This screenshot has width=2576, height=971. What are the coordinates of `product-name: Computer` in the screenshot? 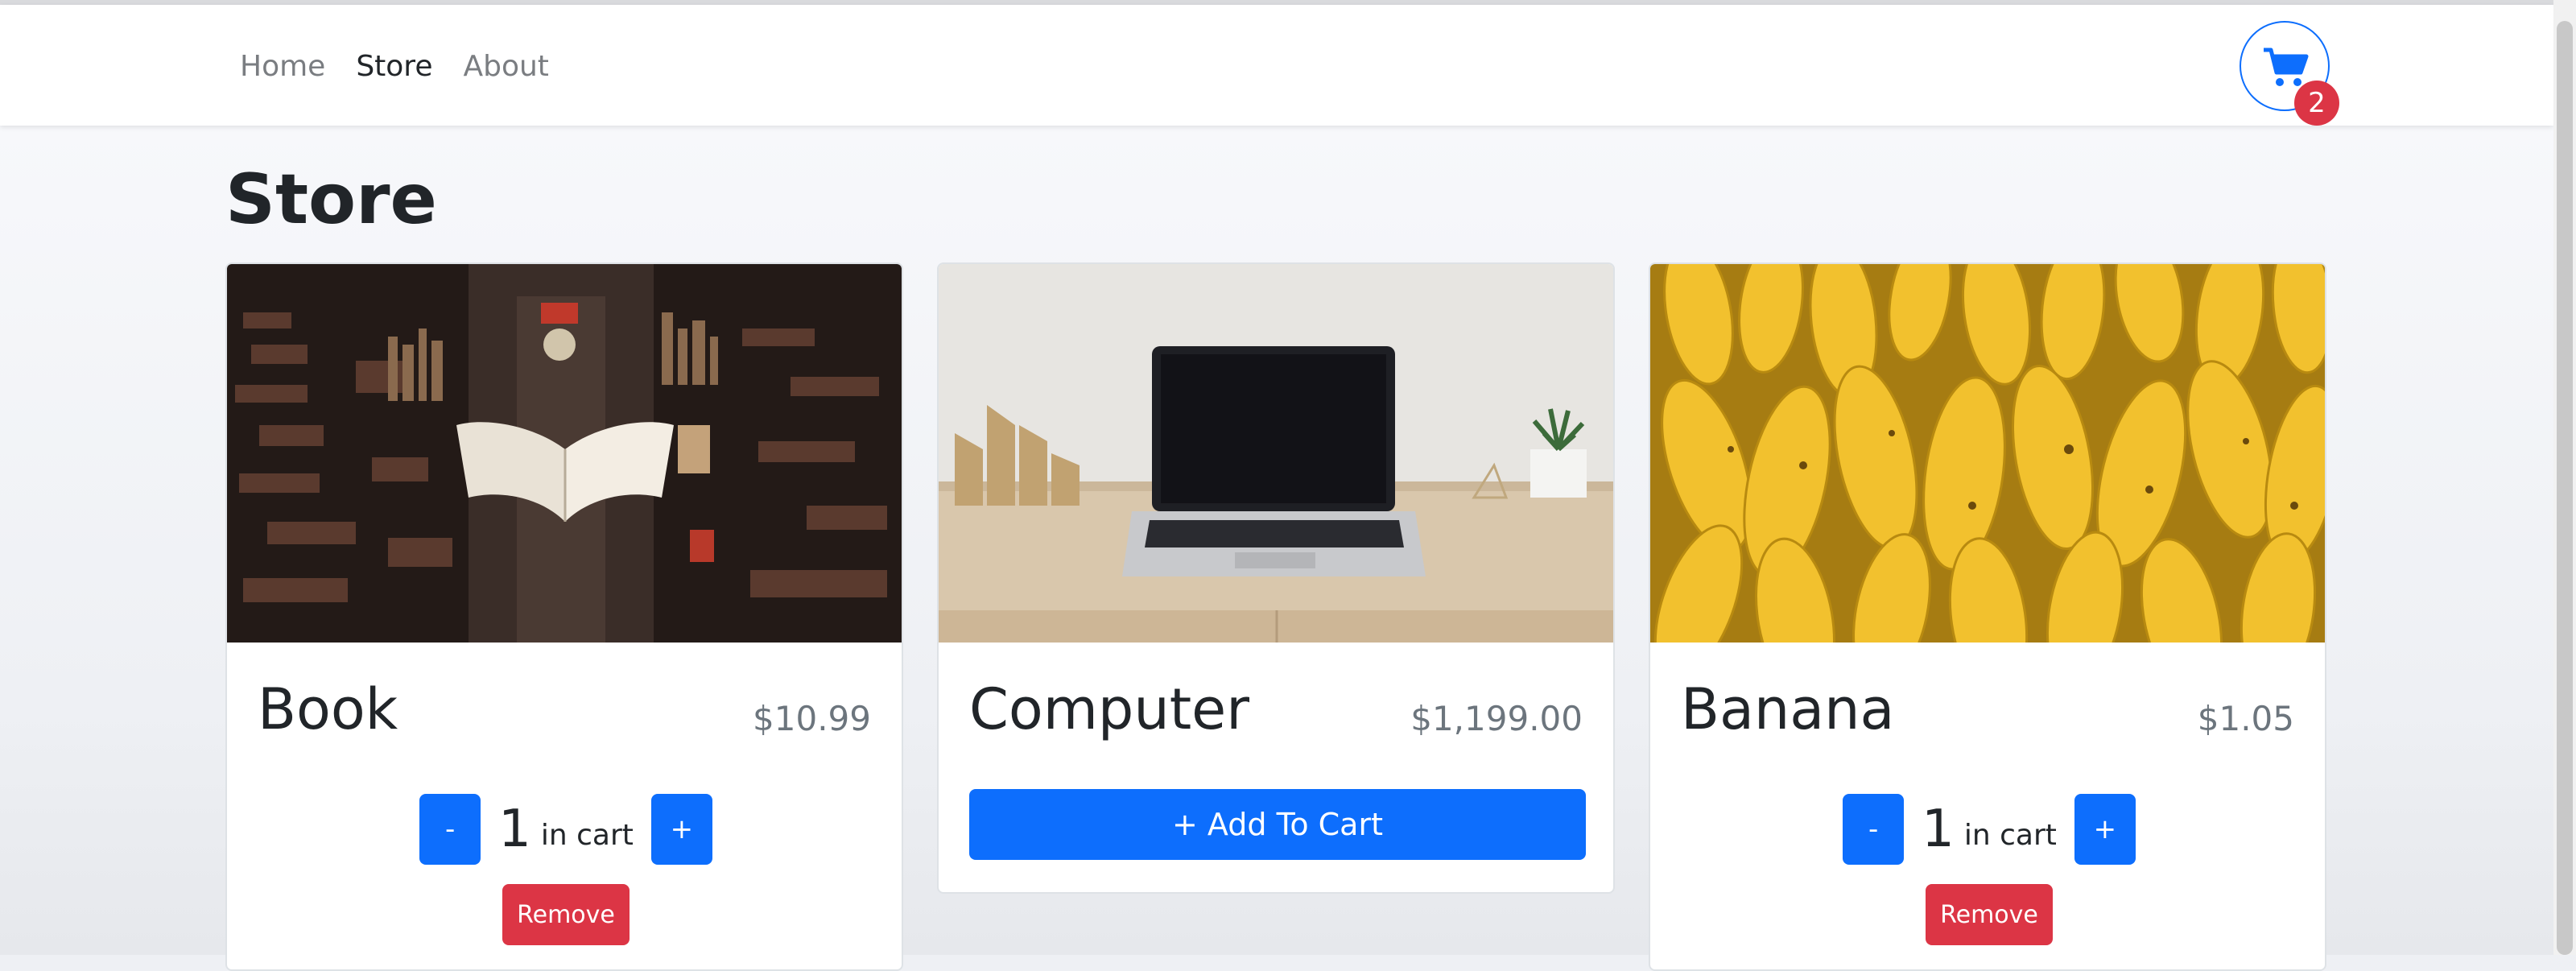 It's located at (1109, 709).